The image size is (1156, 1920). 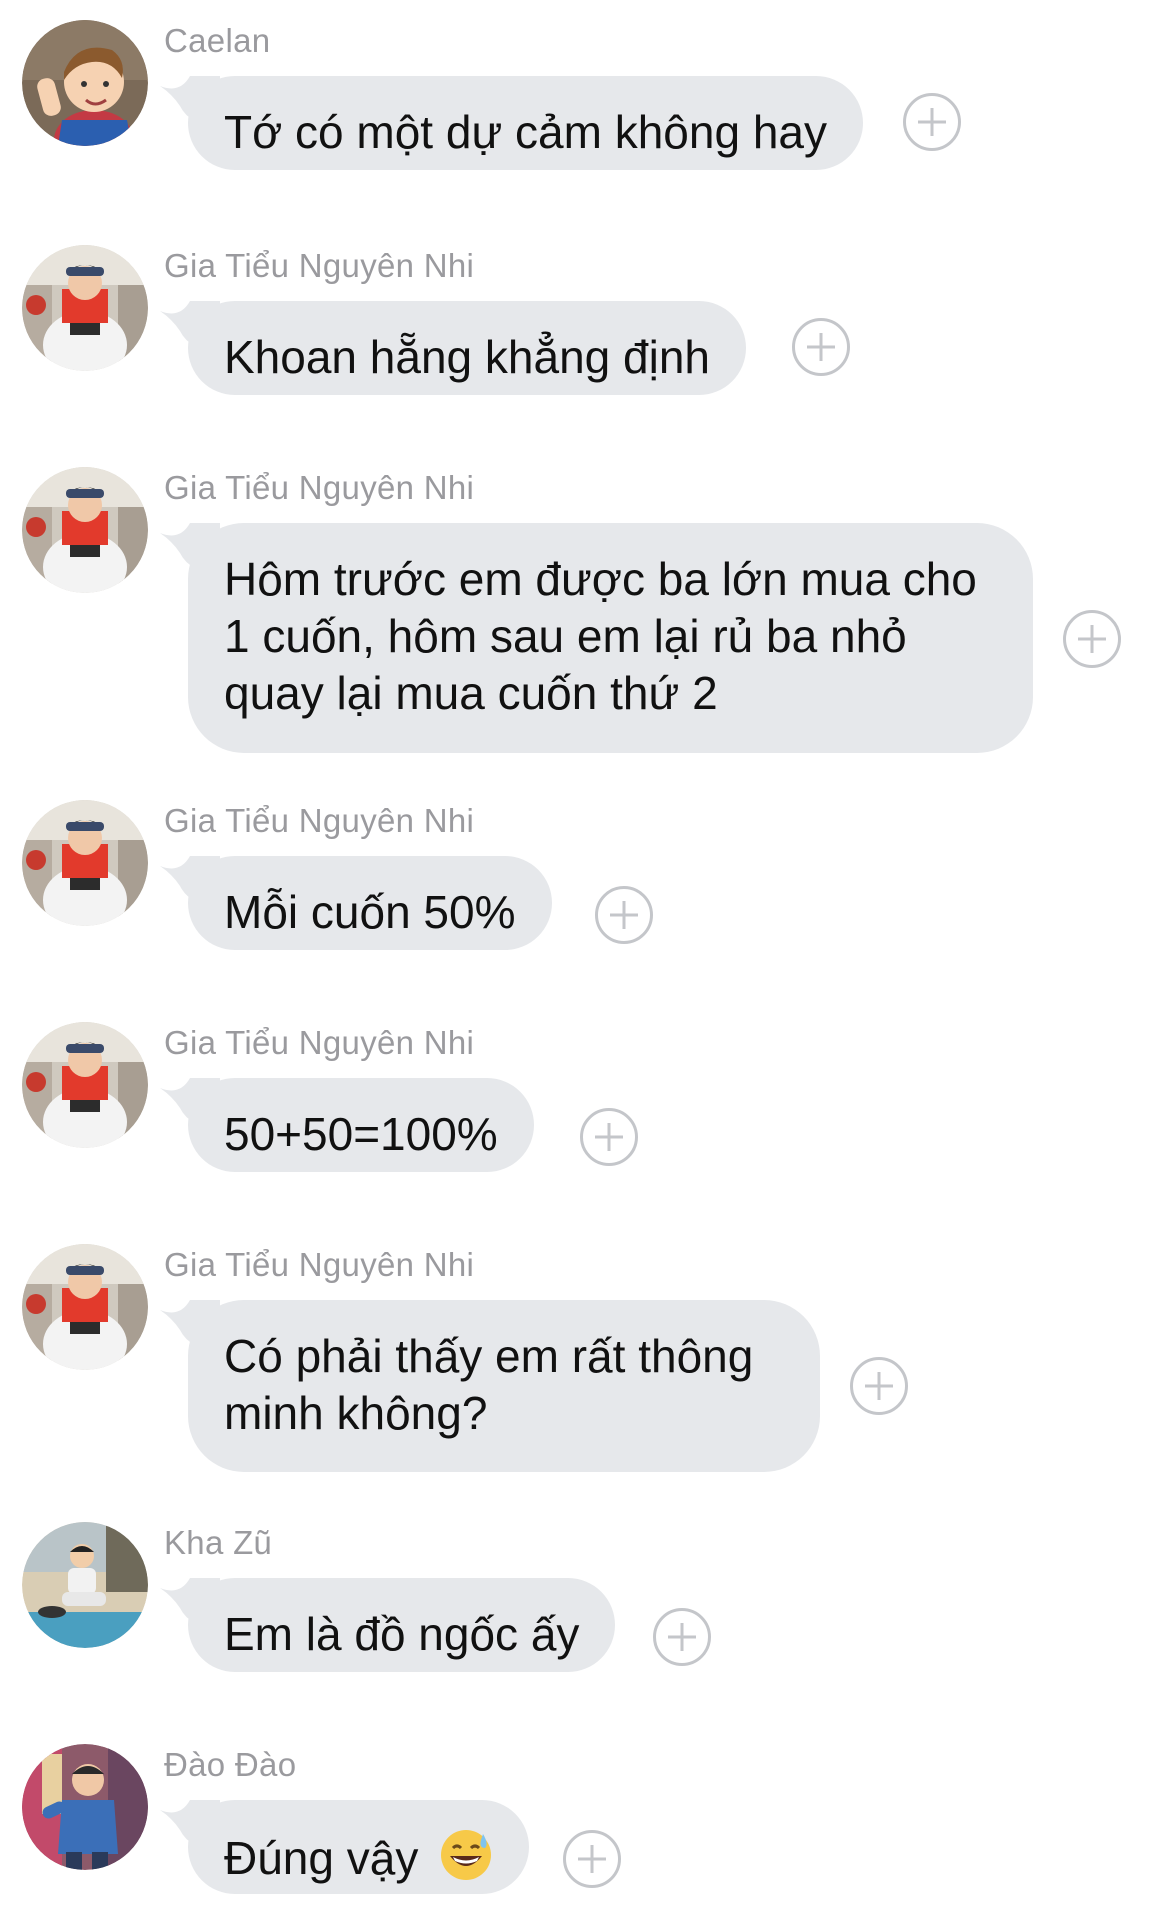 I want to click on grinning-sweat-emoji-icon, so click(x=466, y=1855).